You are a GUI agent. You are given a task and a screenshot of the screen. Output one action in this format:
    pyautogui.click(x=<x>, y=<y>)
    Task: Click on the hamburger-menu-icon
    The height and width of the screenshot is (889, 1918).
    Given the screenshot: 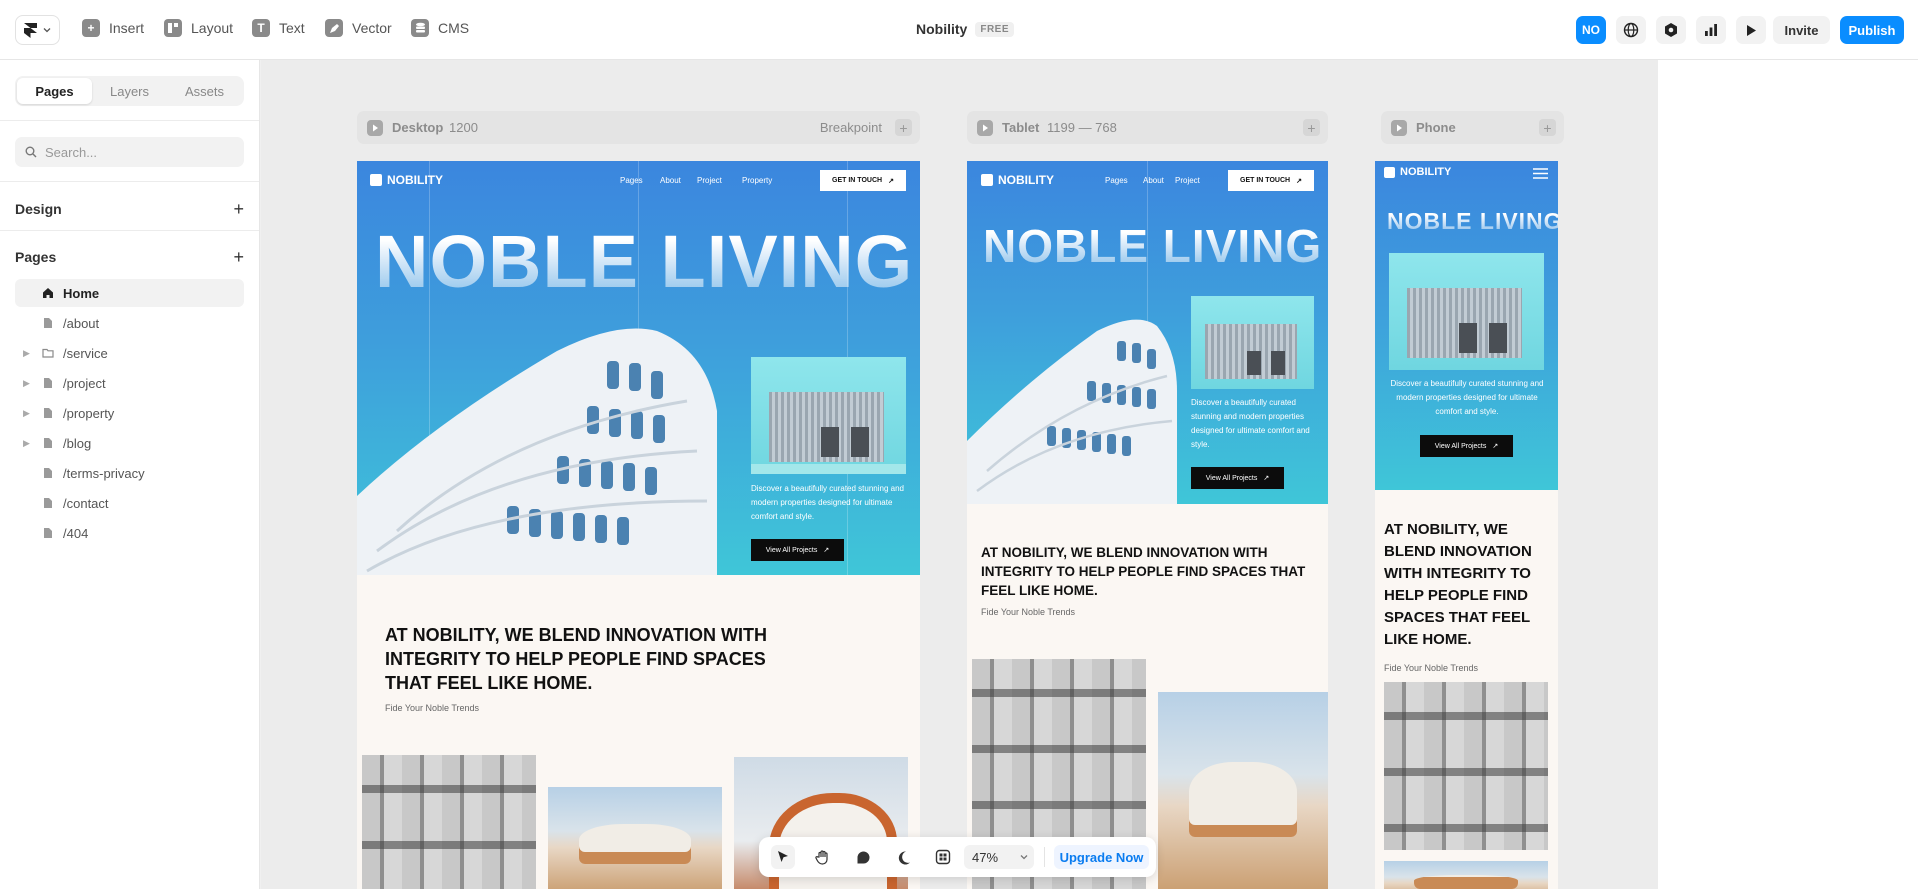 What is the action you would take?
    pyautogui.click(x=1540, y=173)
    